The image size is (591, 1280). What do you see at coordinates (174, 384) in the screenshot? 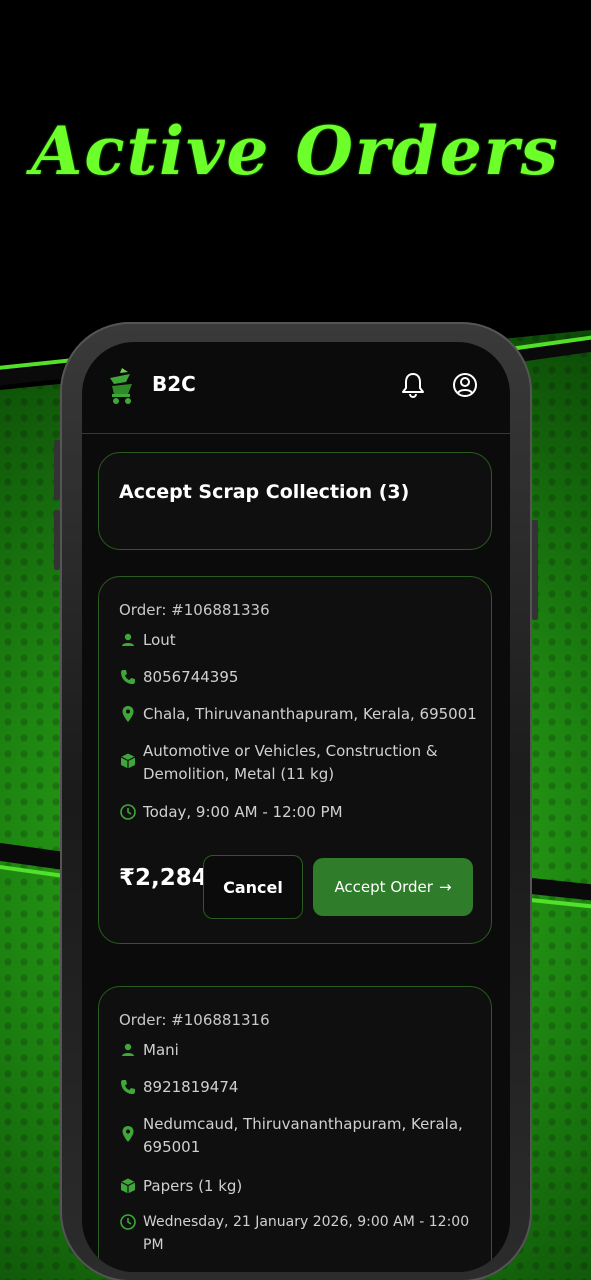
I see `brand-name: B2C` at bounding box center [174, 384].